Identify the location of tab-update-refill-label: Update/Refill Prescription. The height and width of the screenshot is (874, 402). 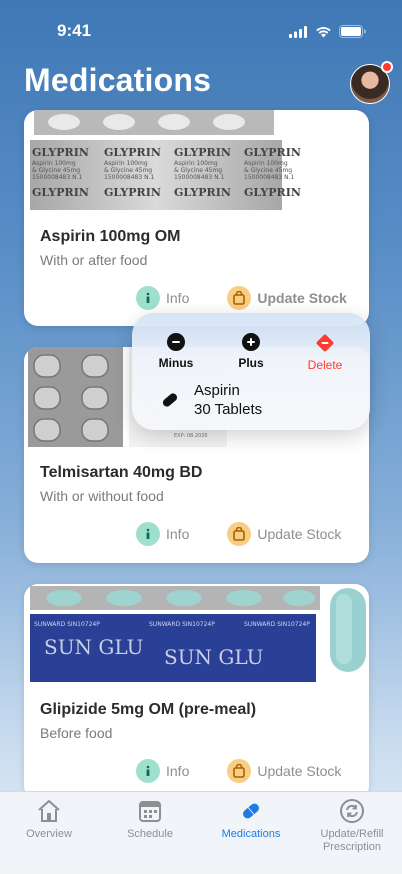
(352, 840).